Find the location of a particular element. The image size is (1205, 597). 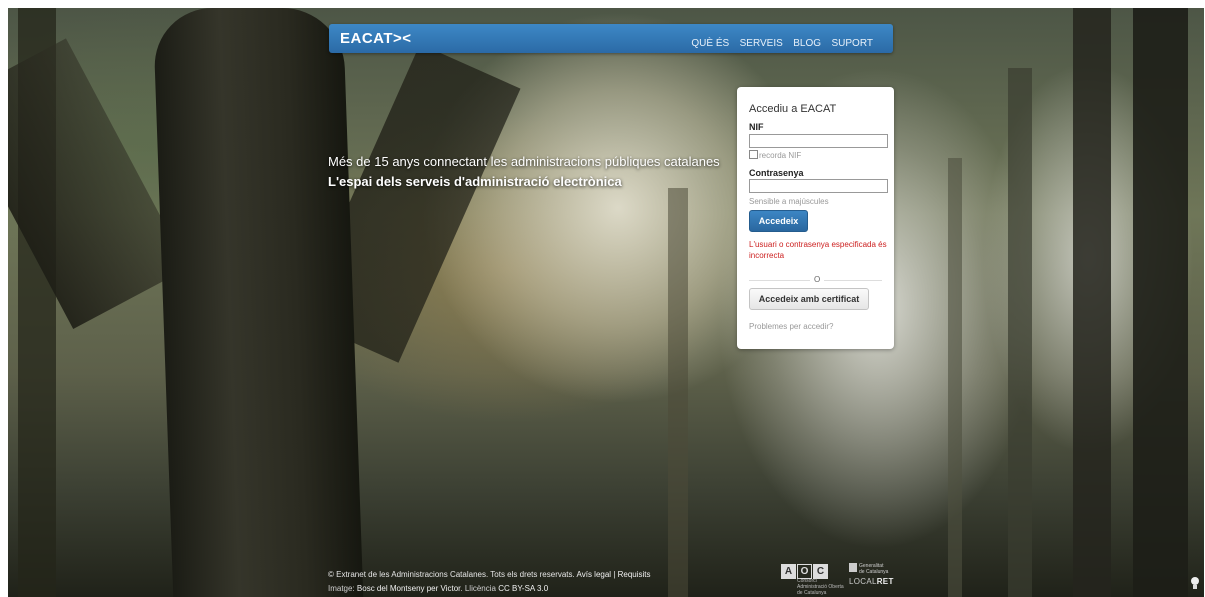

nif-input is located at coordinates (818, 141).